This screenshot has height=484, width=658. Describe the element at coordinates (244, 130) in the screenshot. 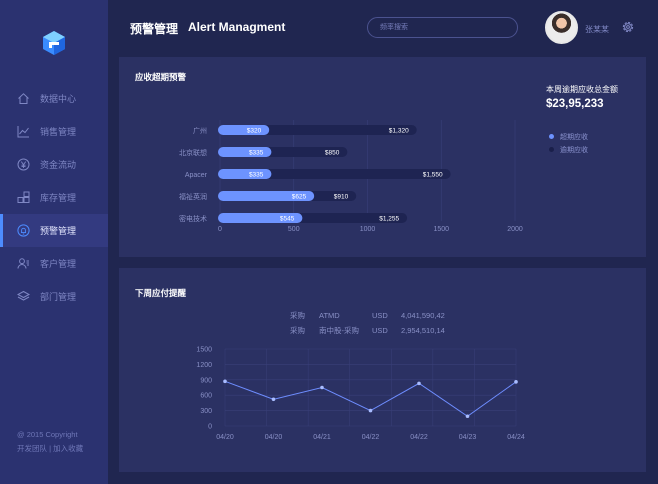

I see `bar-overdue` at that location.